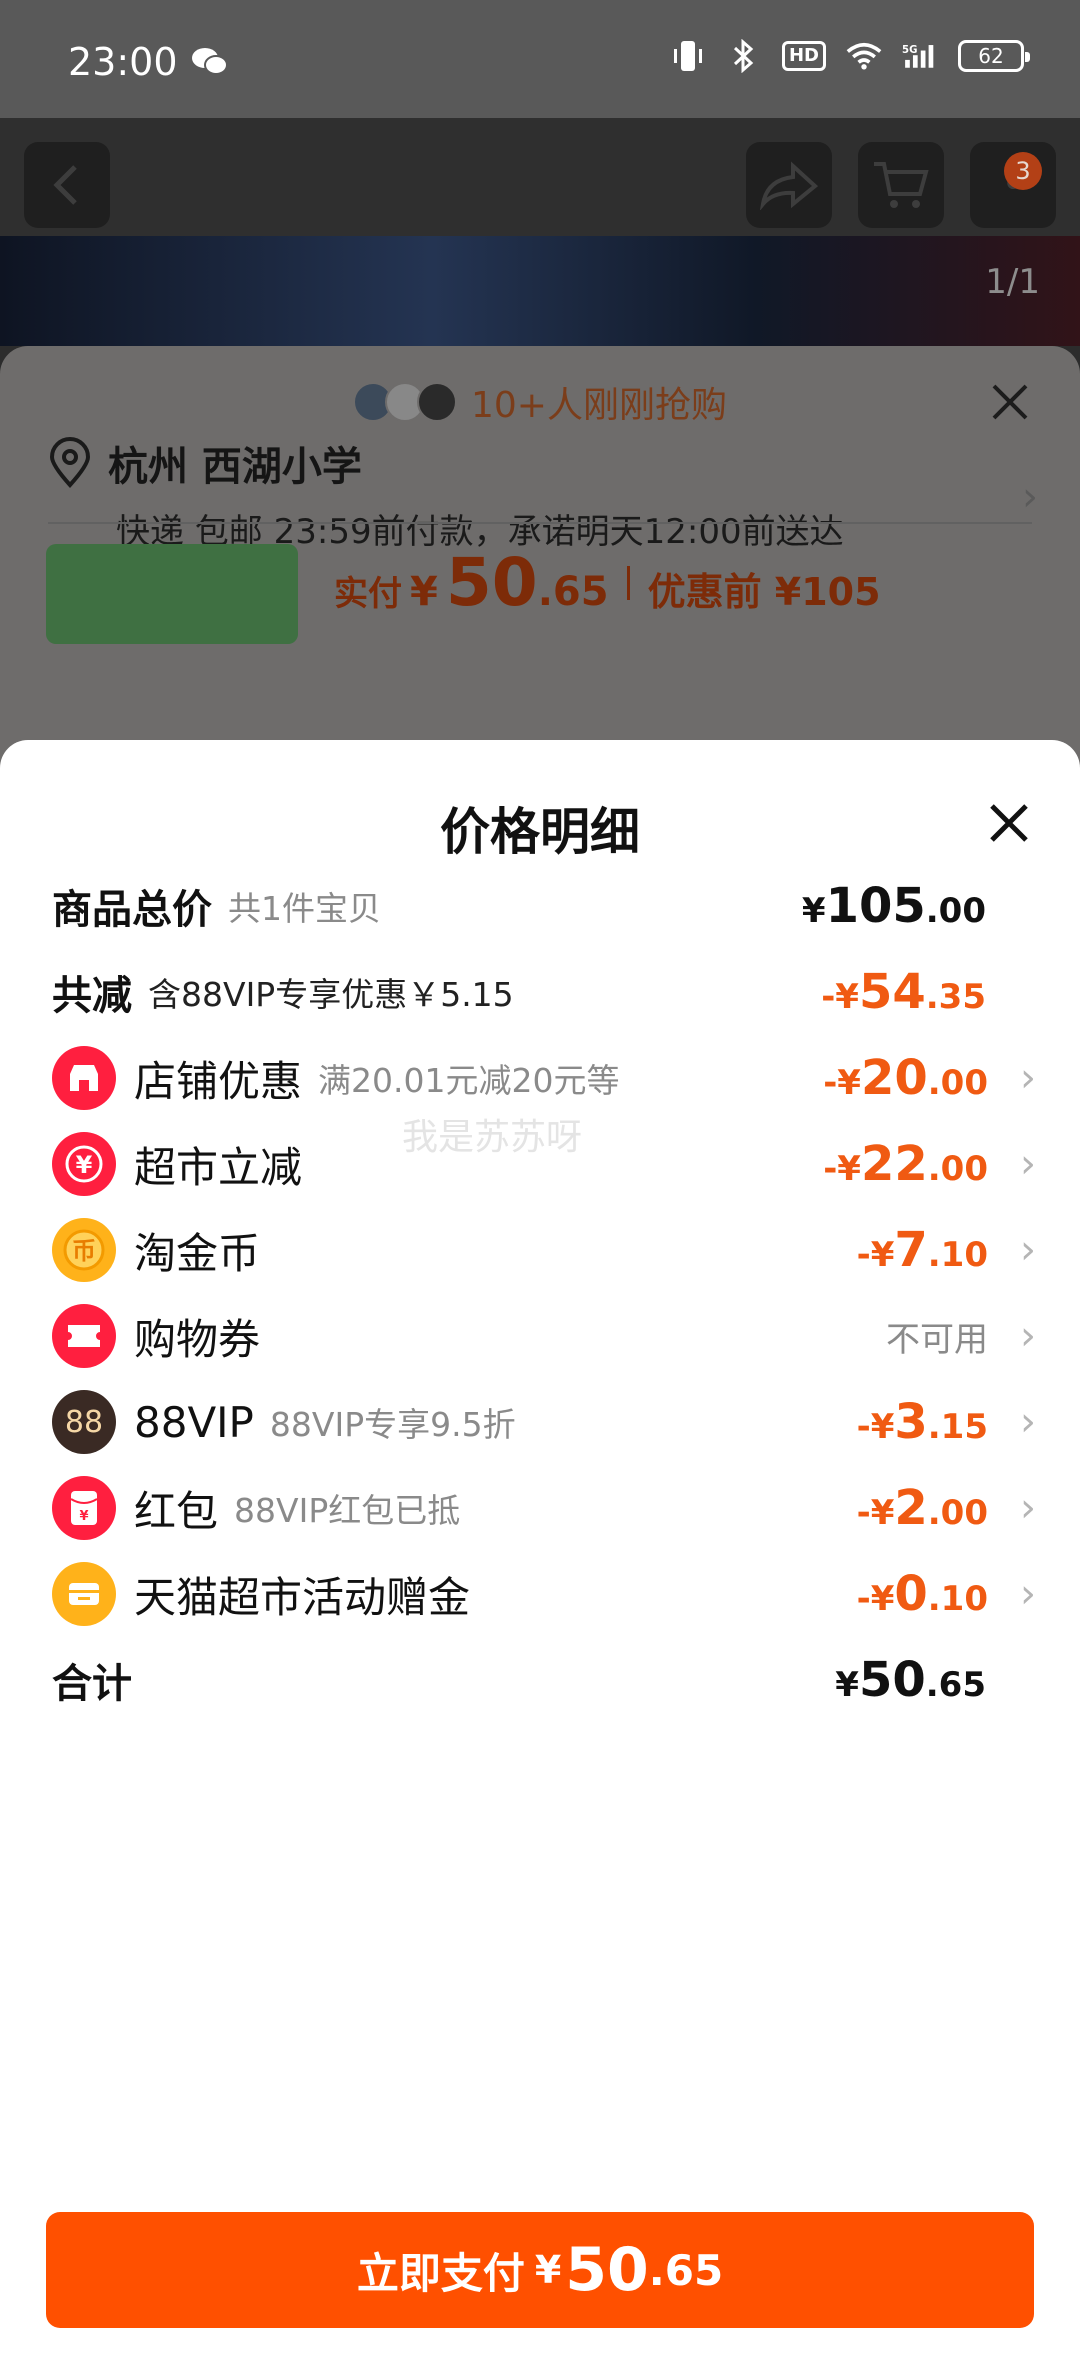 The image size is (1080, 2376). Describe the element at coordinates (803, 56) in the screenshot. I see `hd-icon: HD` at that location.